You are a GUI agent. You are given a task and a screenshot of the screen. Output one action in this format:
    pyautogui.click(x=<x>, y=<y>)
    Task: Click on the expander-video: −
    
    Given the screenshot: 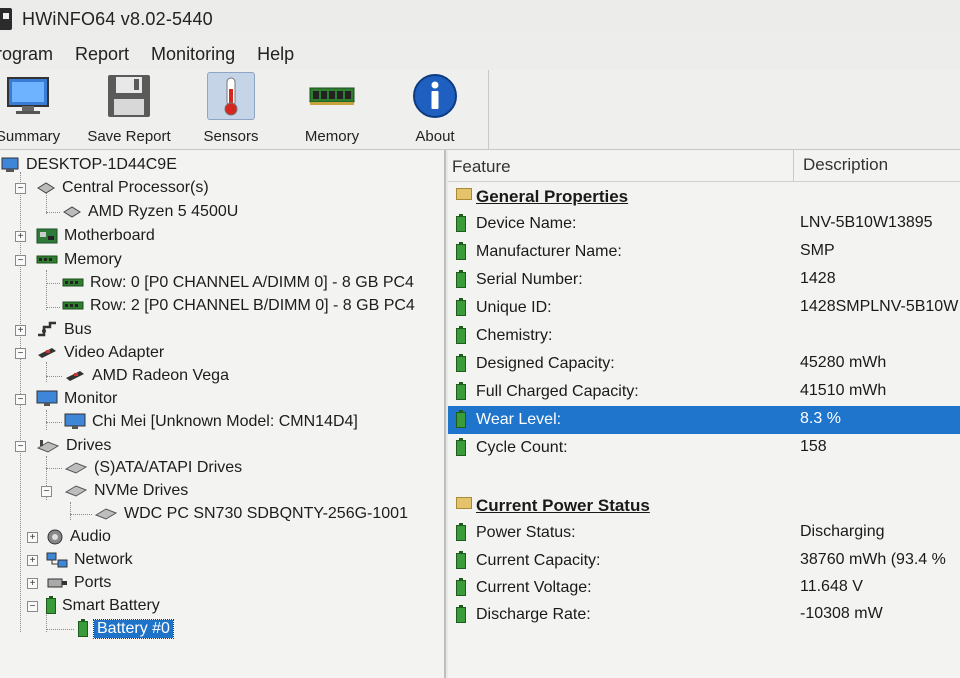 What is the action you would take?
    pyautogui.click(x=20, y=353)
    